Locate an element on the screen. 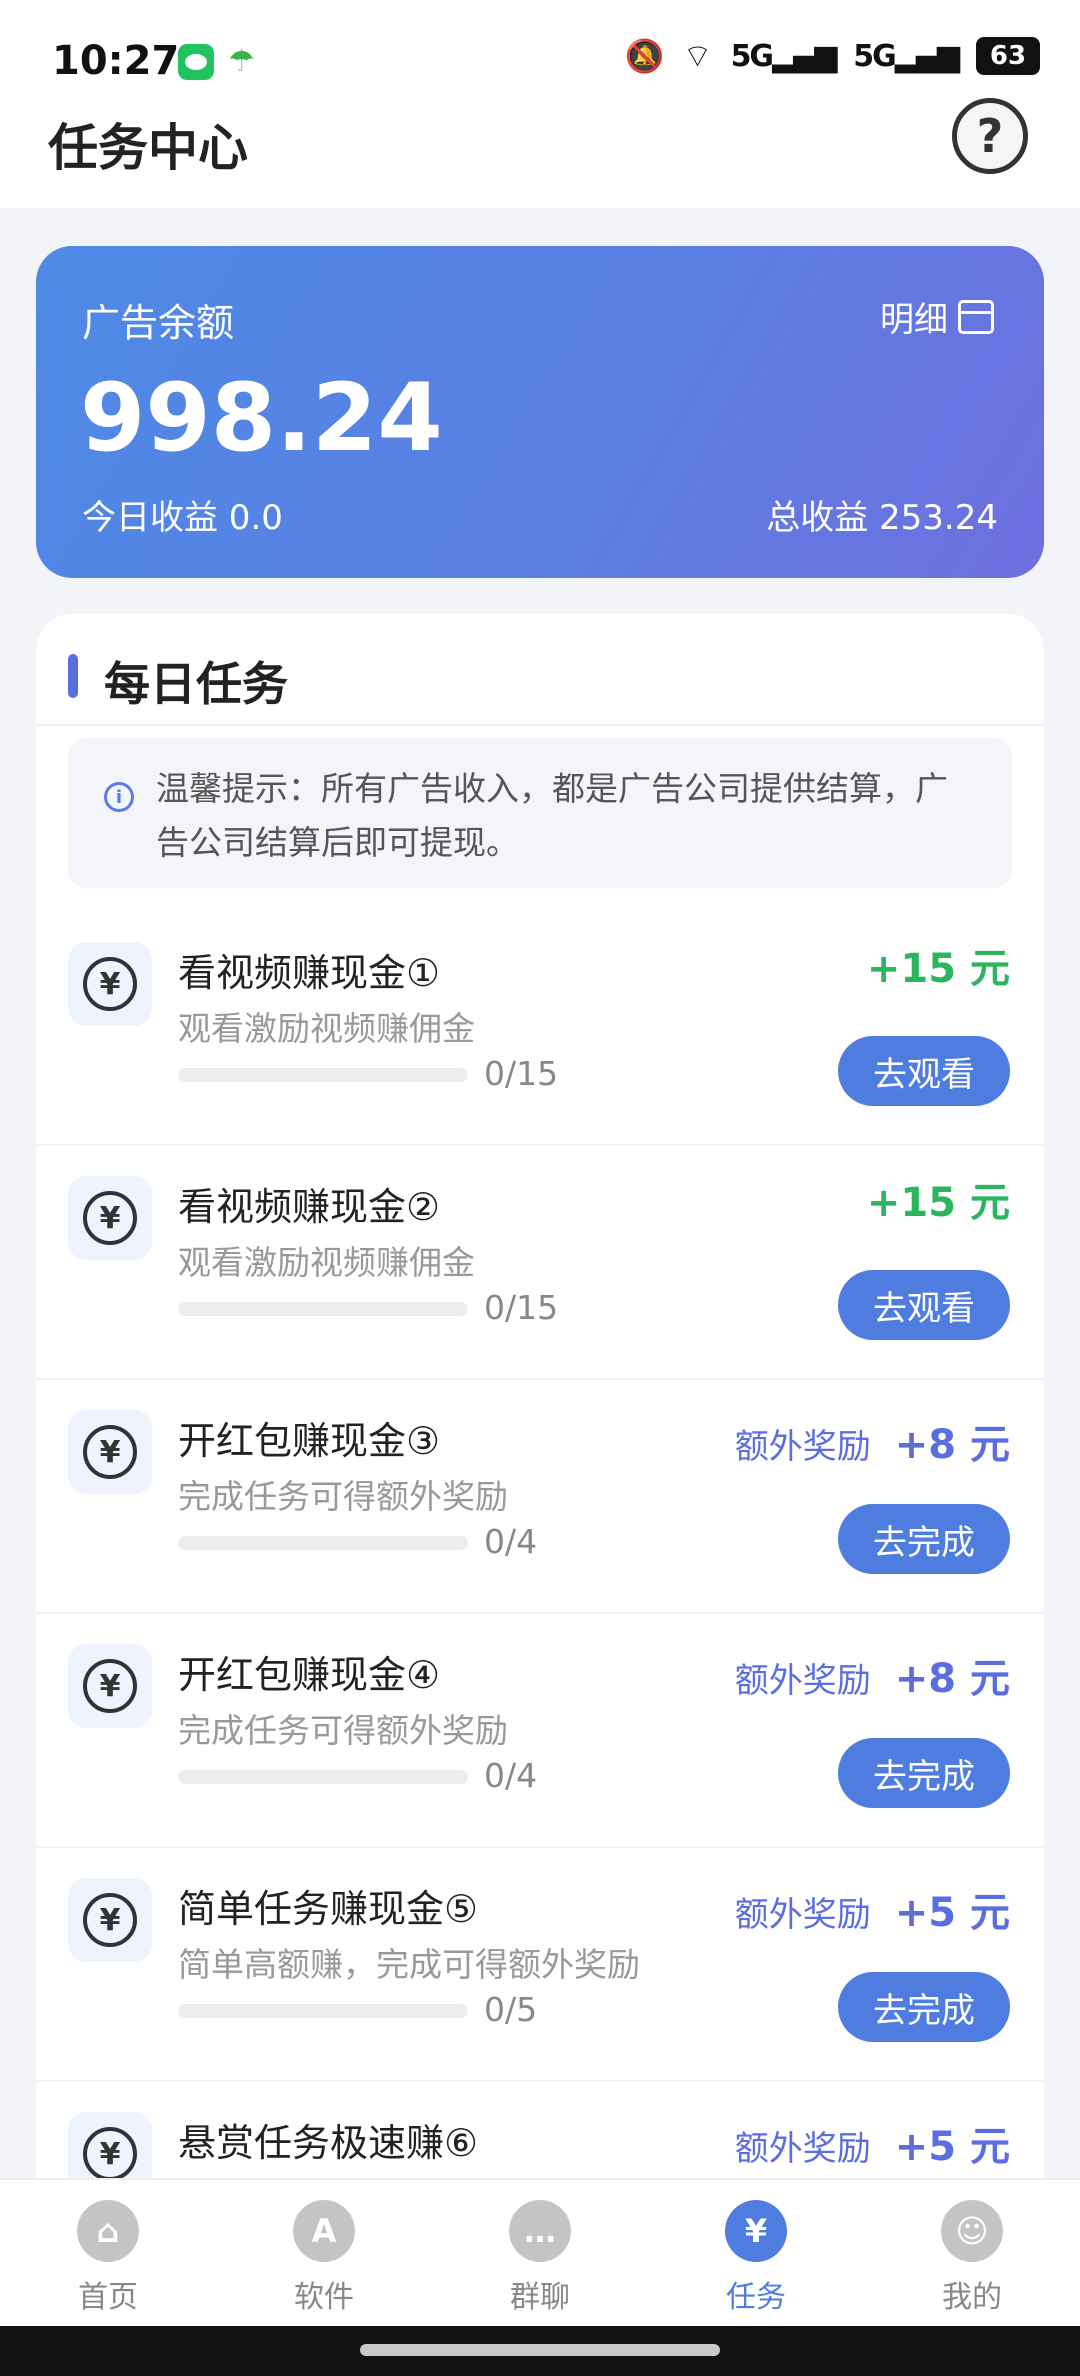 This screenshot has height=2376, width=1080. yen-icon: ¥ is located at coordinates (756, 2231).